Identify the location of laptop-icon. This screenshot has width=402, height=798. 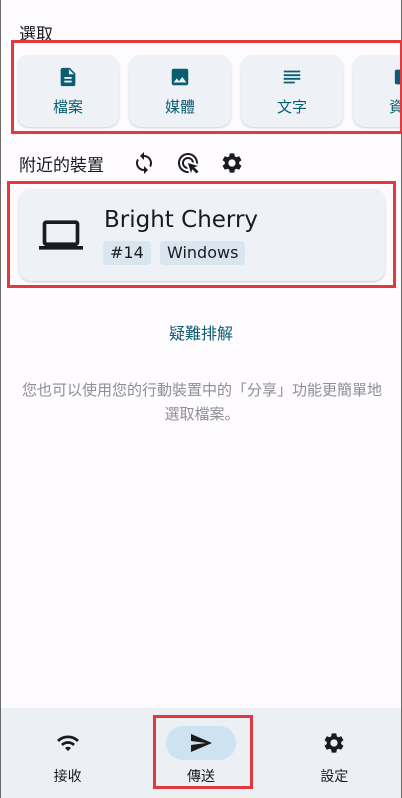
(61, 235).